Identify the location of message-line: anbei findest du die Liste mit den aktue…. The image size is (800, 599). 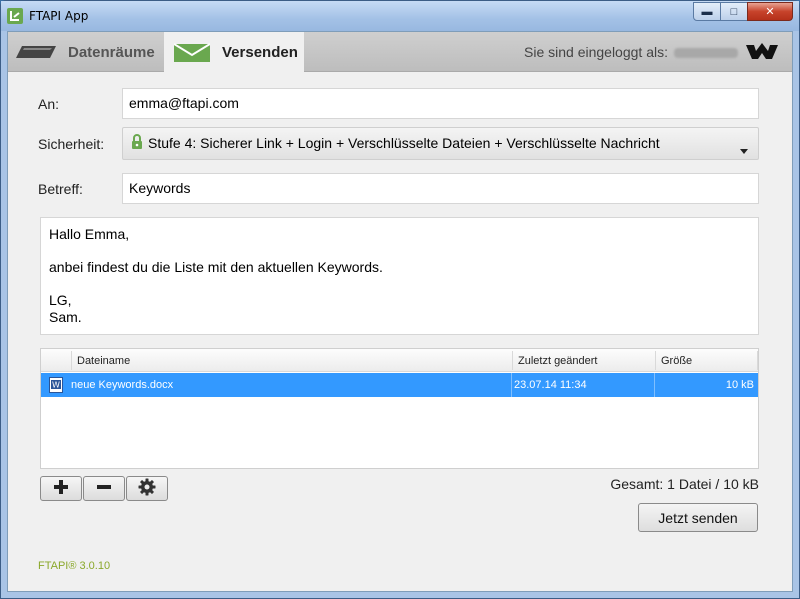
(216, 267).